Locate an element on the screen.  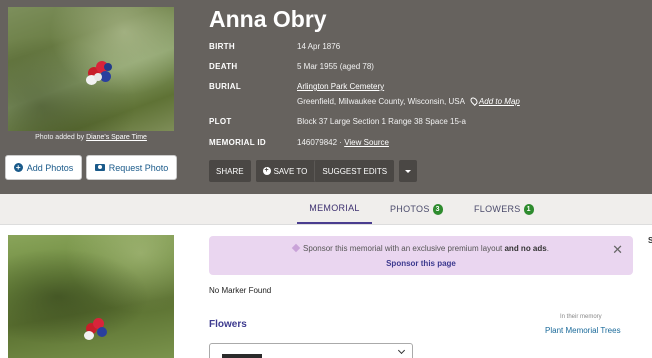
photo-credit-link: Diane's Spare Time is located at coordinates (116, 137).